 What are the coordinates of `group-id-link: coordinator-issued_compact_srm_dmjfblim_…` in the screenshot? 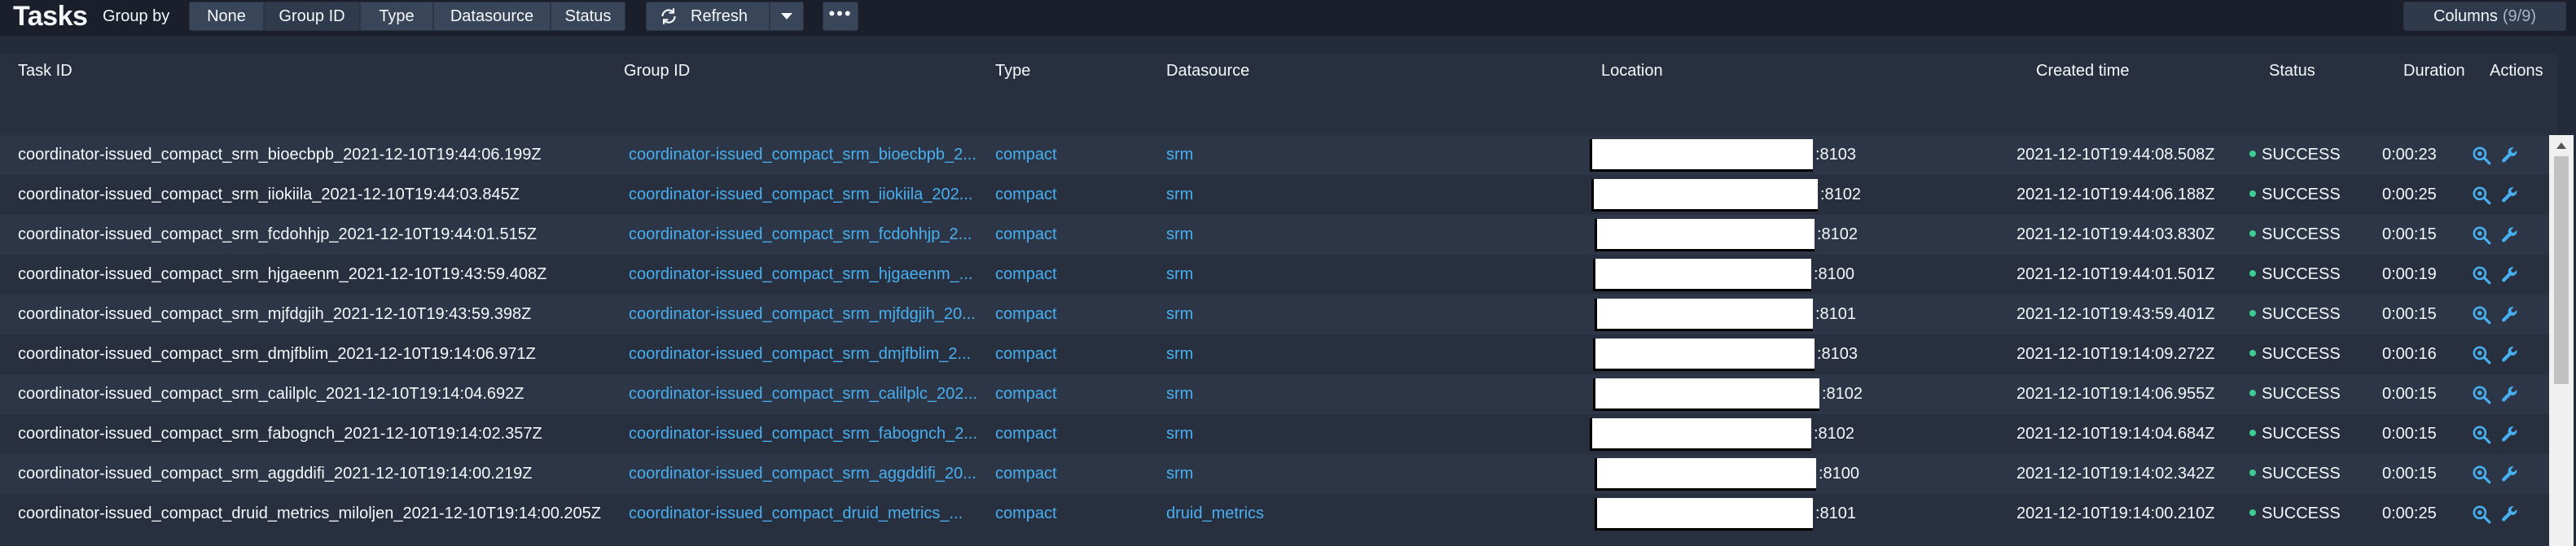 It's located at (808, 354).